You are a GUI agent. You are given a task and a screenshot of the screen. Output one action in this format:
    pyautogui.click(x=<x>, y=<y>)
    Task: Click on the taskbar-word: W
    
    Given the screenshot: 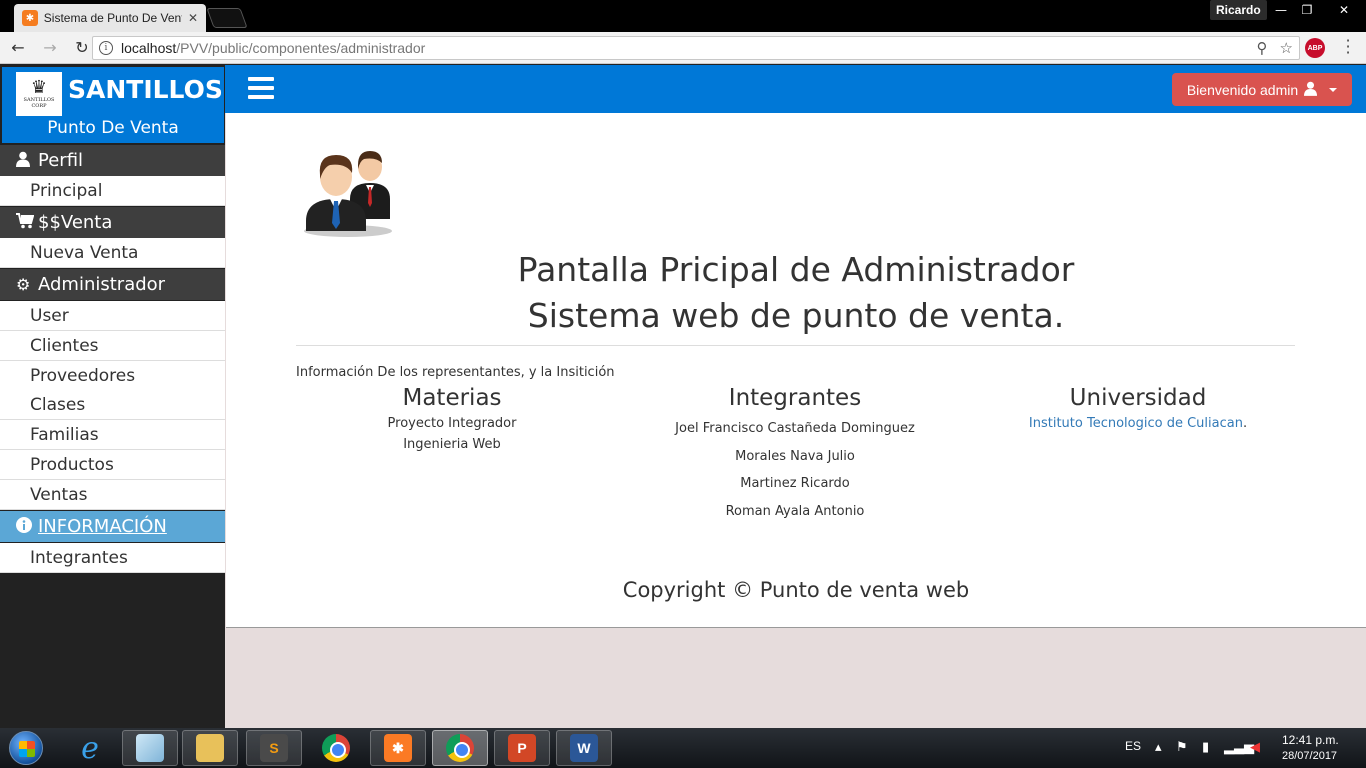 What is the action you would take?
    pyautogui.click(x=584, y=748)
    